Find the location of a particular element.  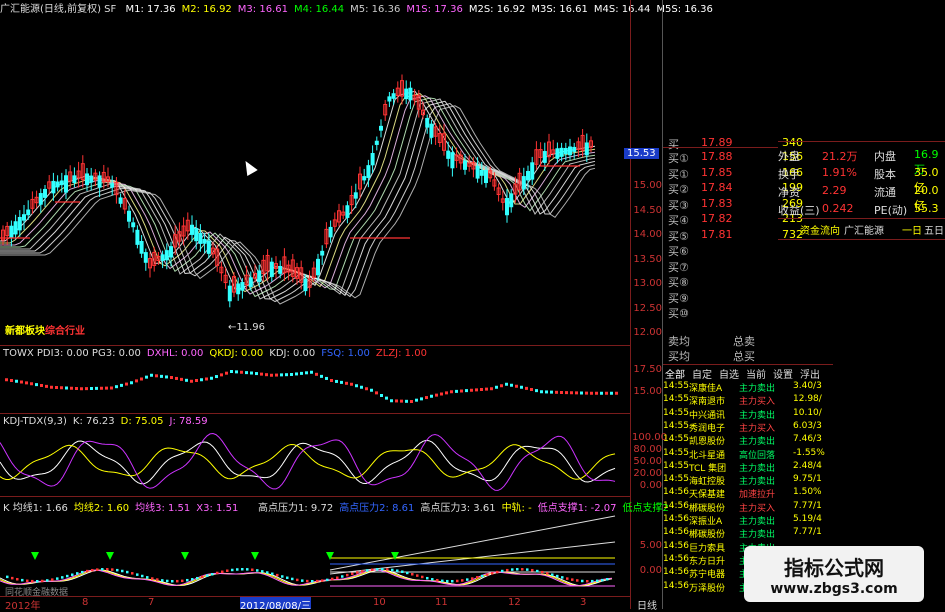

ticker-row: 14:55 北斗星通 高位回落 -1.55% is located at coordinates (746, 454).